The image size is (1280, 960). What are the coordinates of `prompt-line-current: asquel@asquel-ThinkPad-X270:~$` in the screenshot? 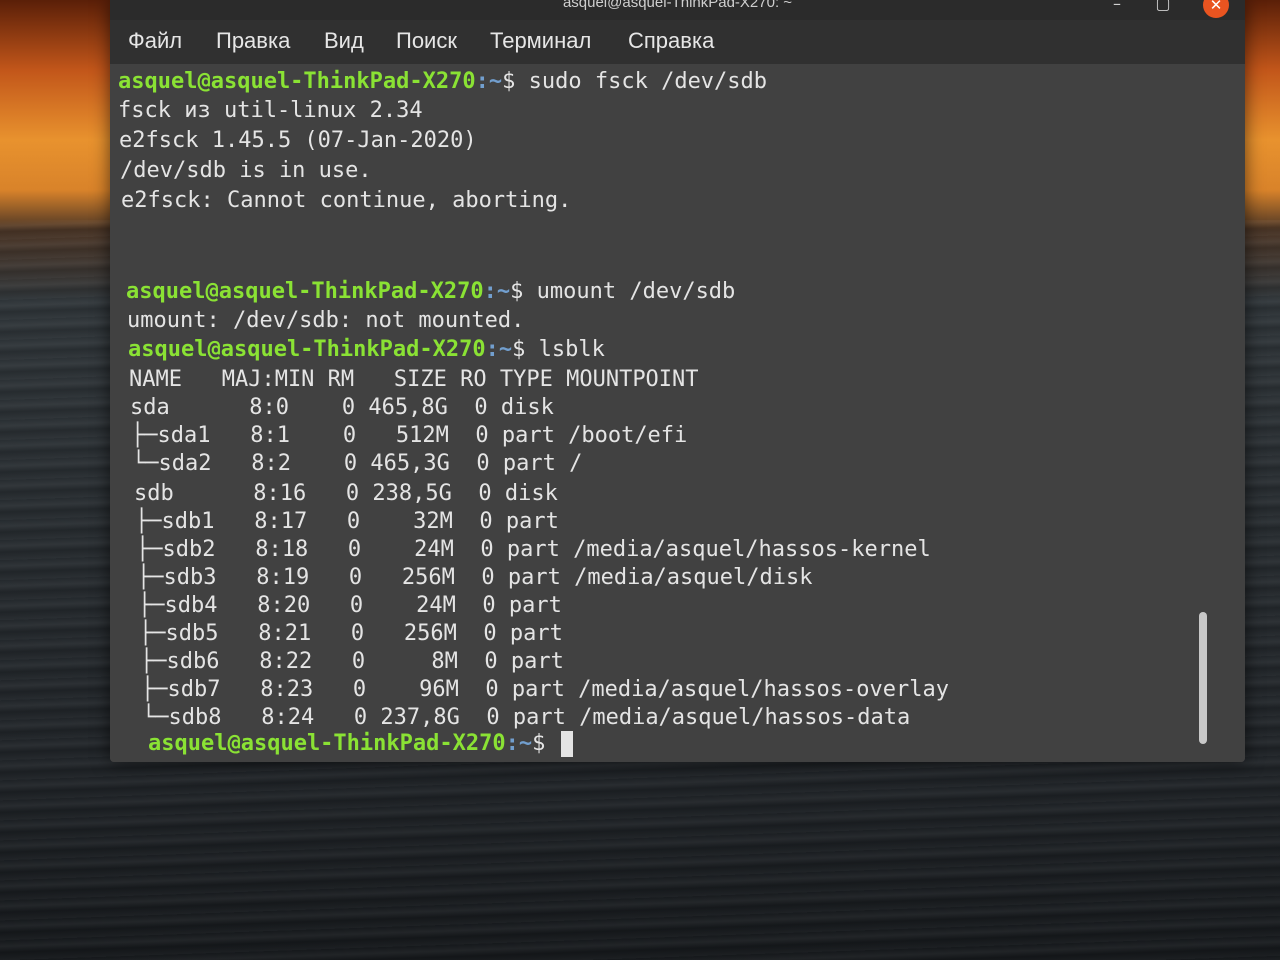 It's located at (360, 744).